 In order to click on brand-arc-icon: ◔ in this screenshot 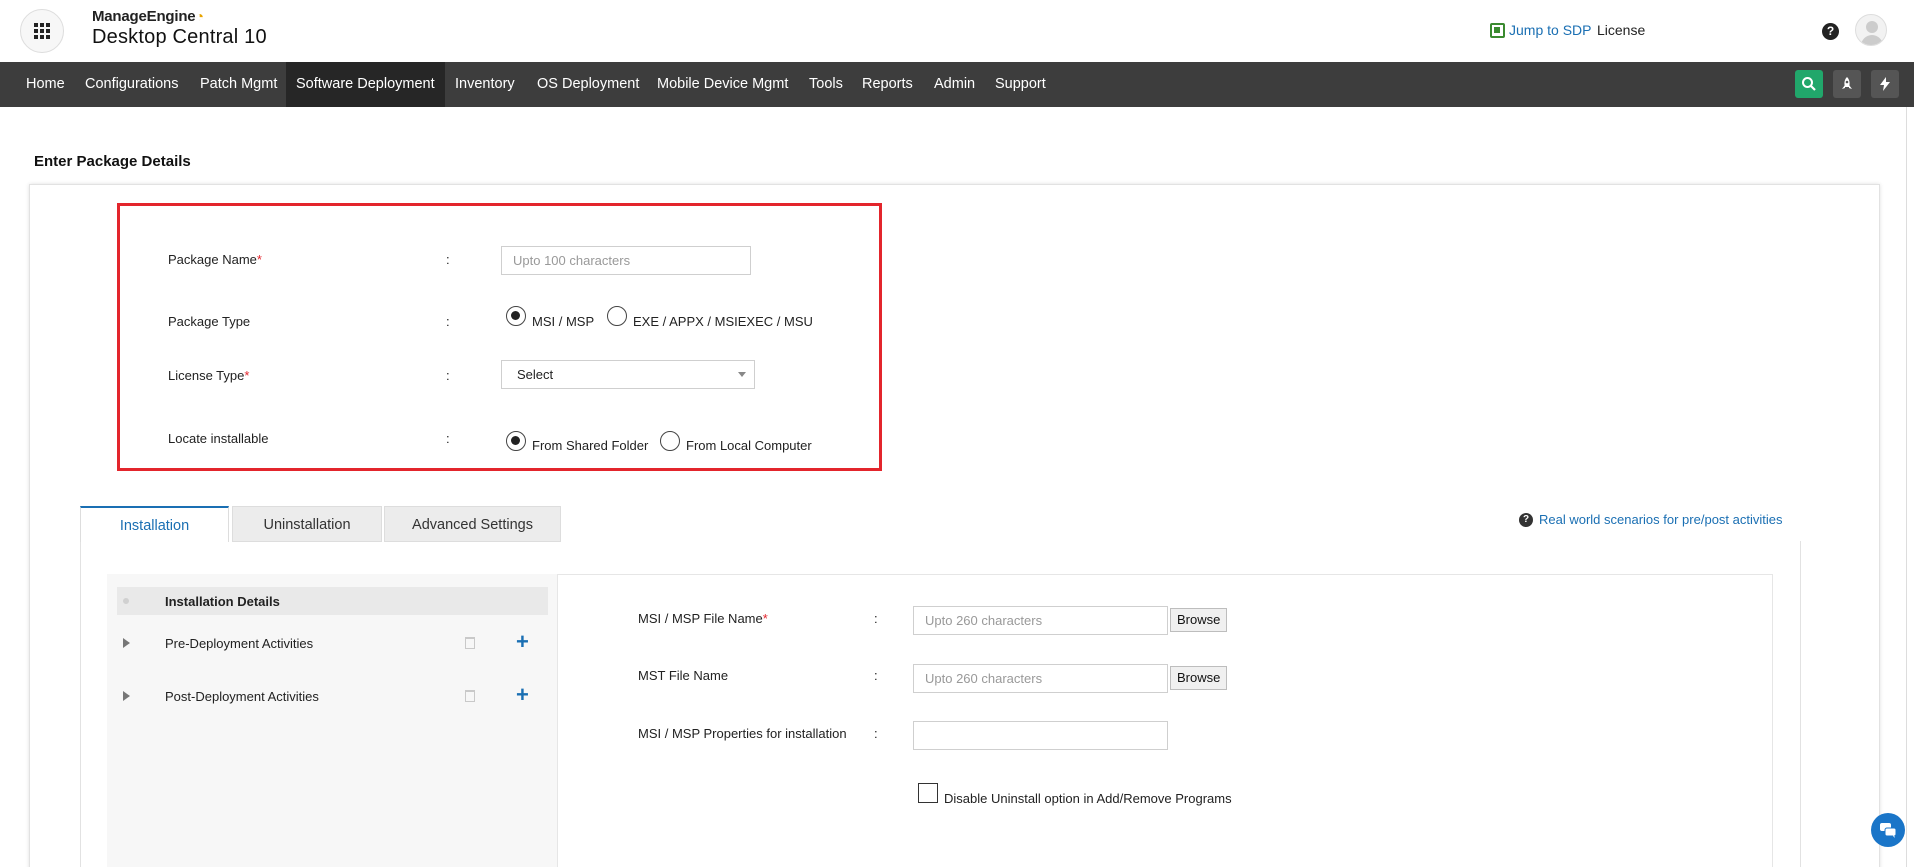, I will do `click(199, 16)`.